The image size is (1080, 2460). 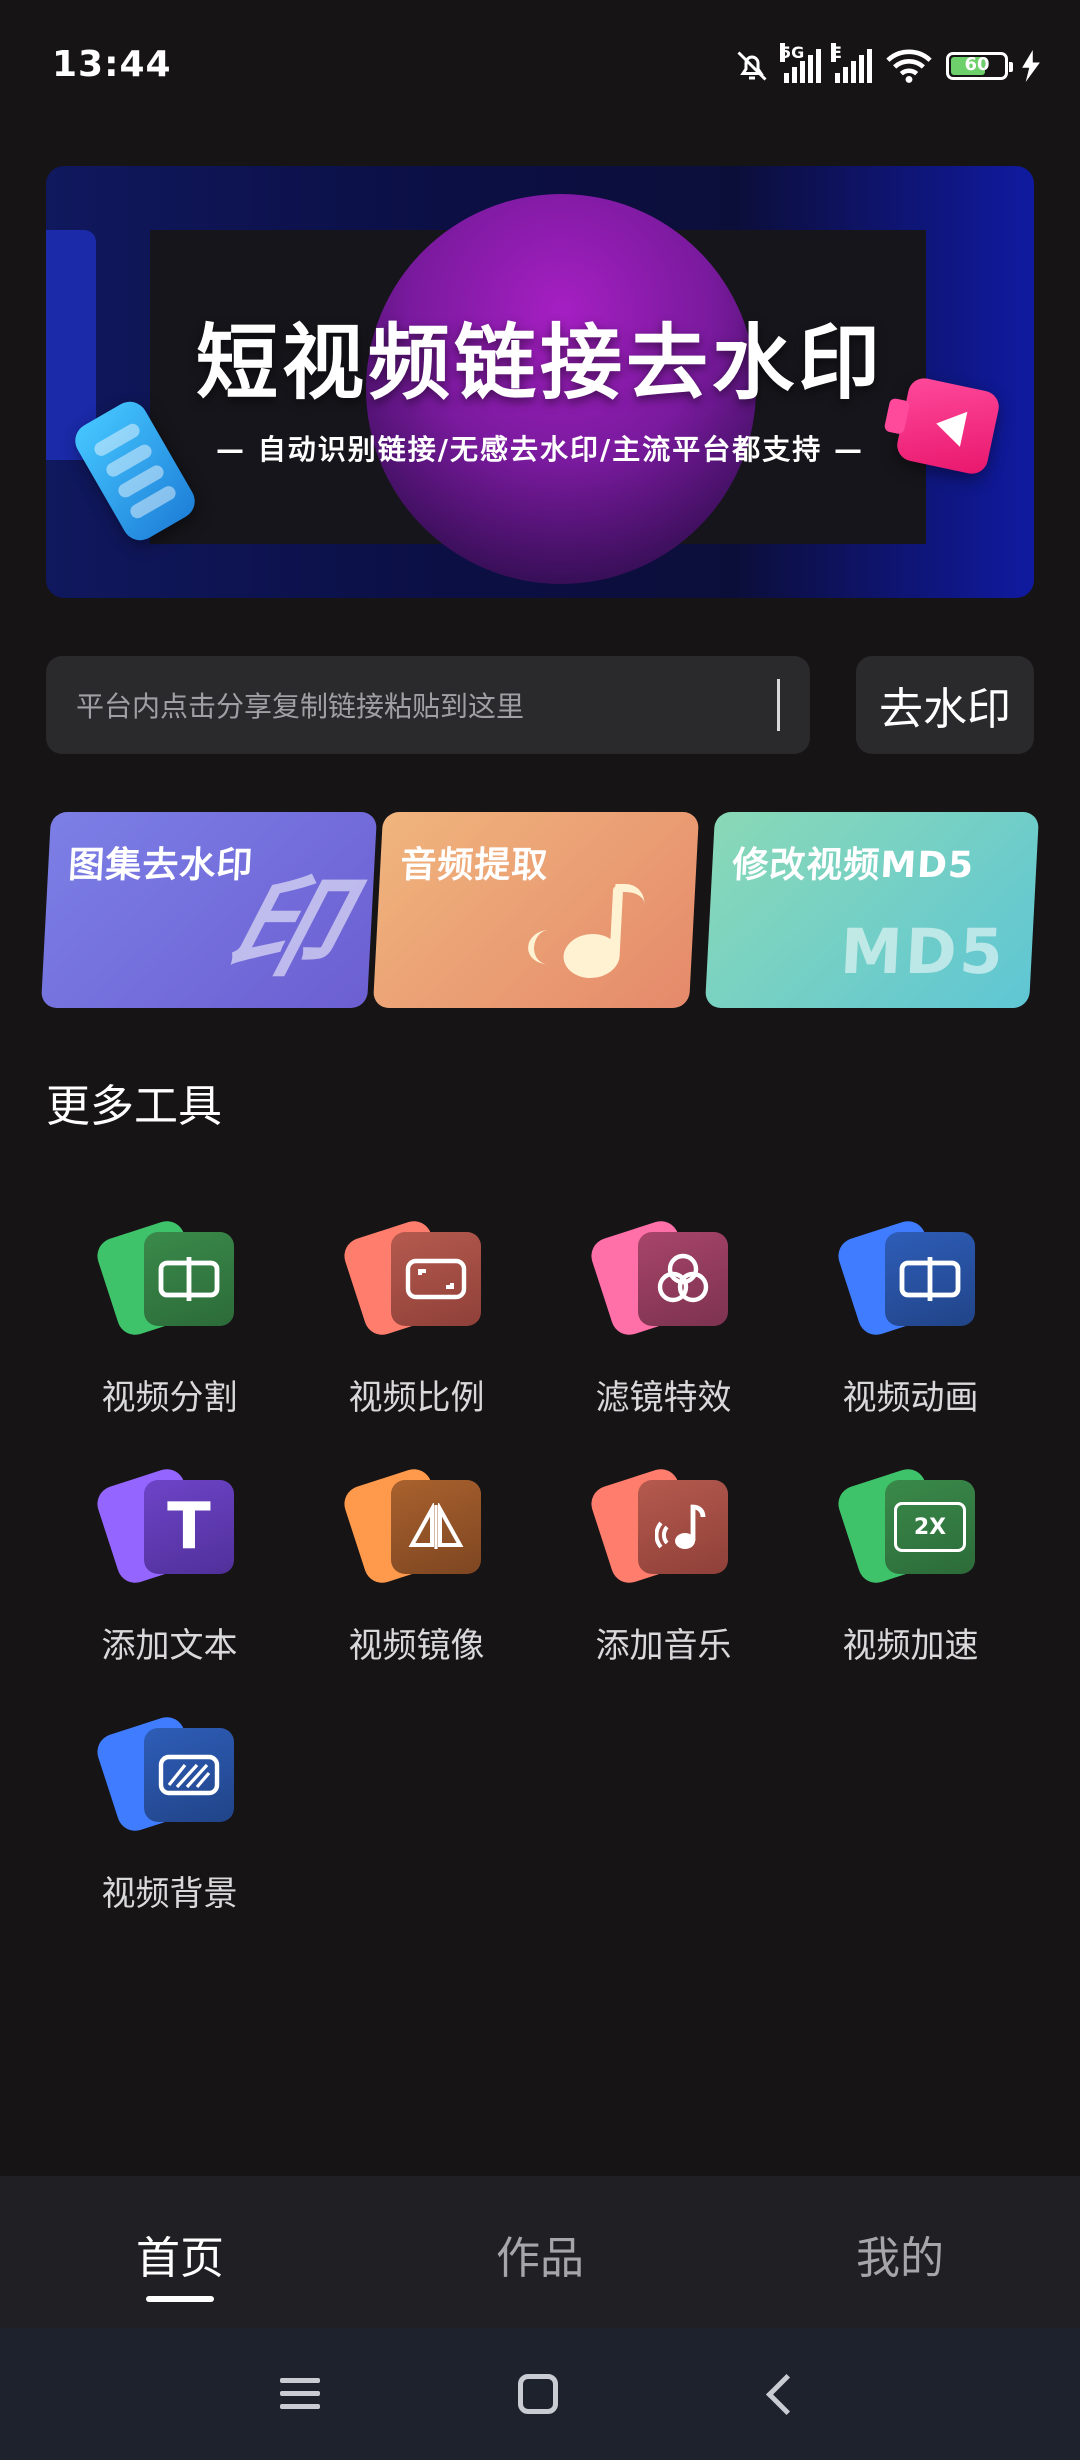 What do you see at coordinates (540, 449) in the screenshot?
I see `banner-subtitle: — 自动识别链接/无感去水印/主流平台都支持 —` at bounding box center [540, 449].